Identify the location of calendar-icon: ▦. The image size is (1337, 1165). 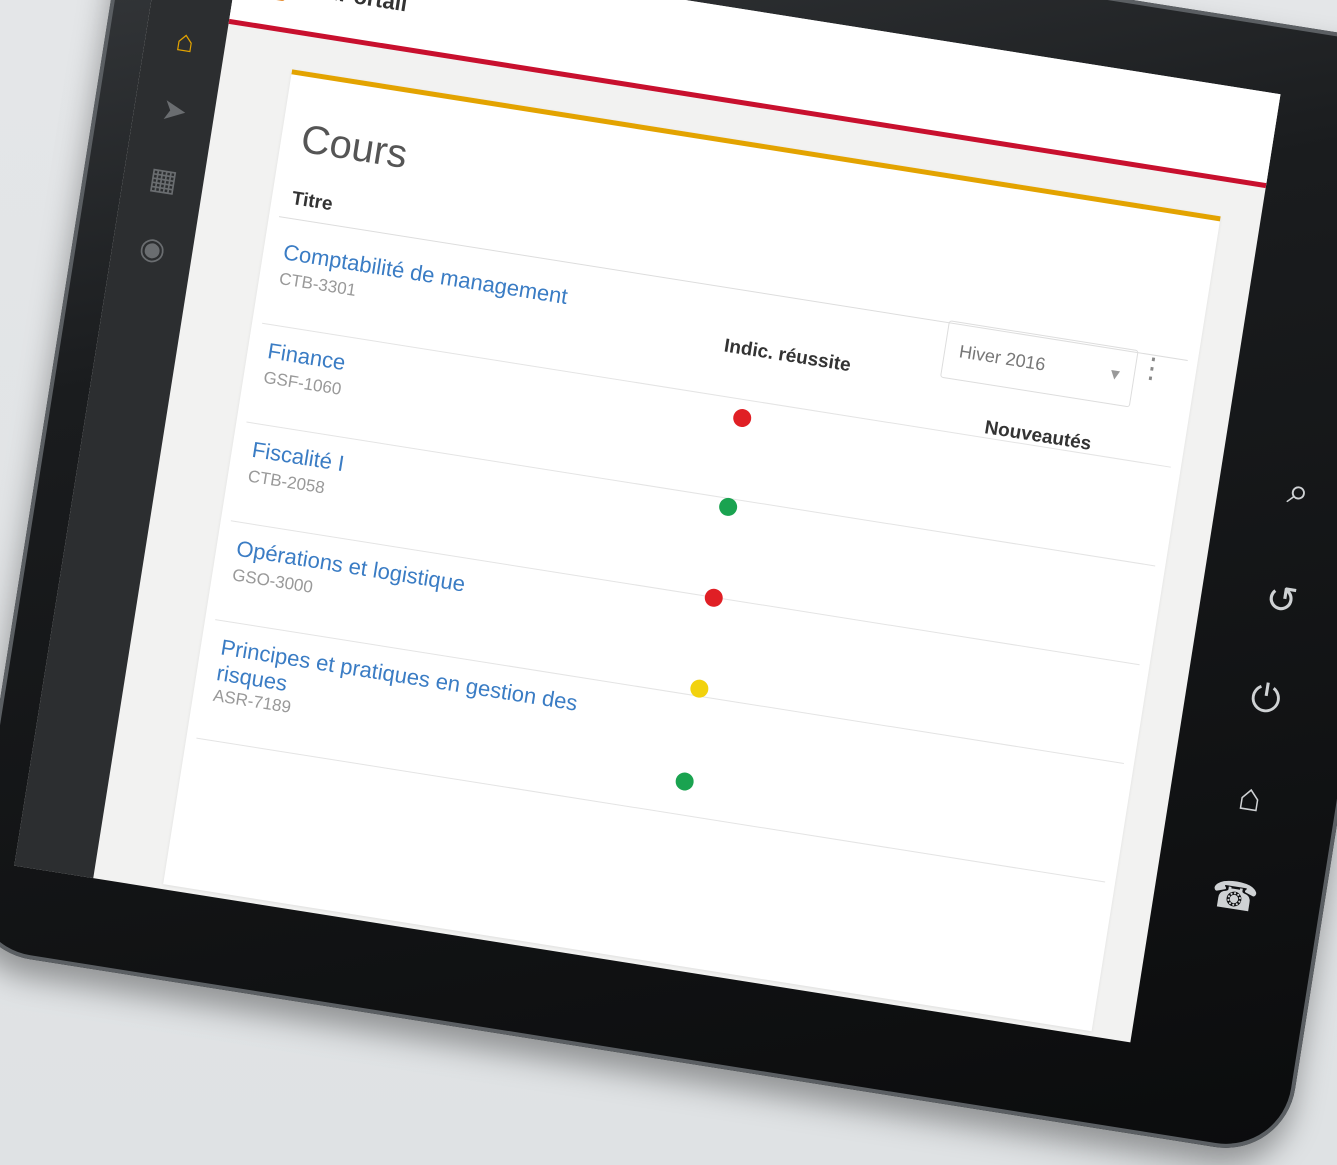
(163, 181).